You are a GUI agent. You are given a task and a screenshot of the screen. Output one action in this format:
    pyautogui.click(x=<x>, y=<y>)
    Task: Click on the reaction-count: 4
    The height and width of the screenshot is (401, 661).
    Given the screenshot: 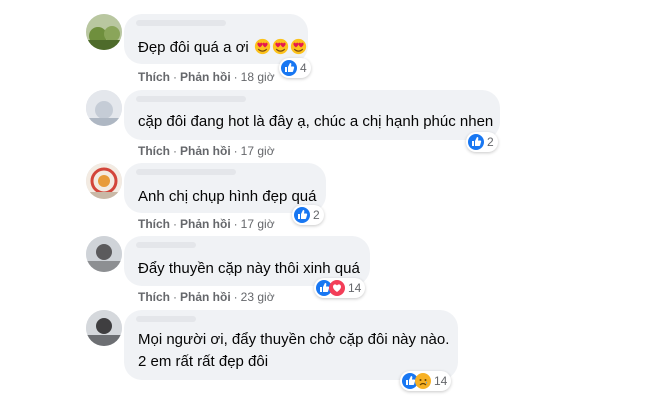 What is the action you would take?
    pyautogui.click(x=303, y=68)
    